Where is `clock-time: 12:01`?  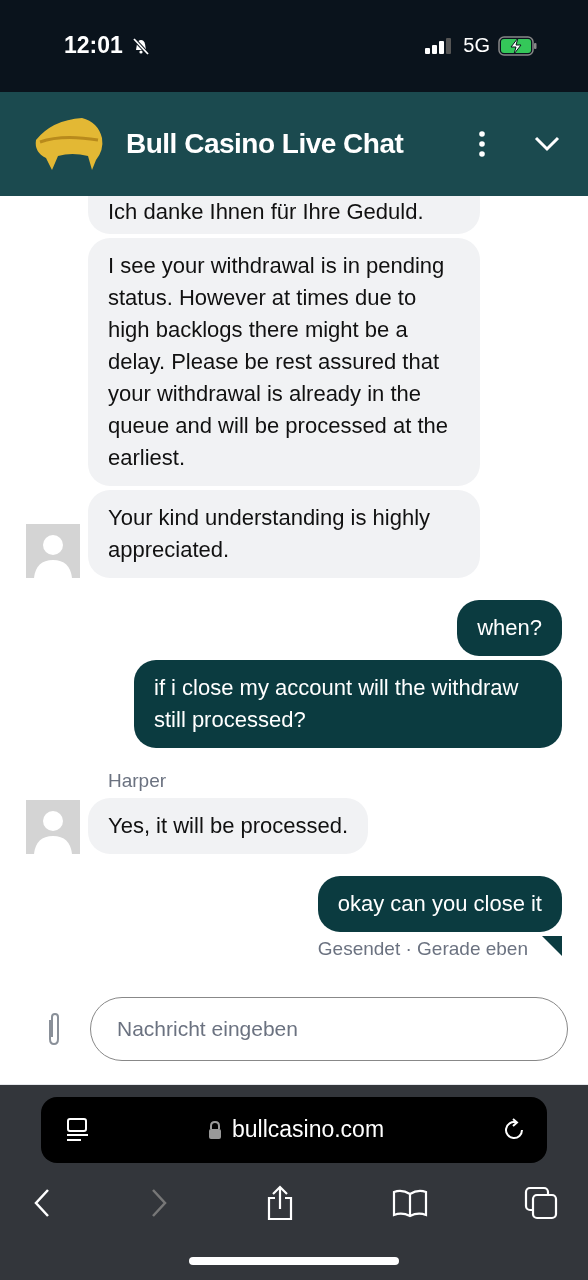 clock-time: 12:01 is located at coordinates (93, 46).